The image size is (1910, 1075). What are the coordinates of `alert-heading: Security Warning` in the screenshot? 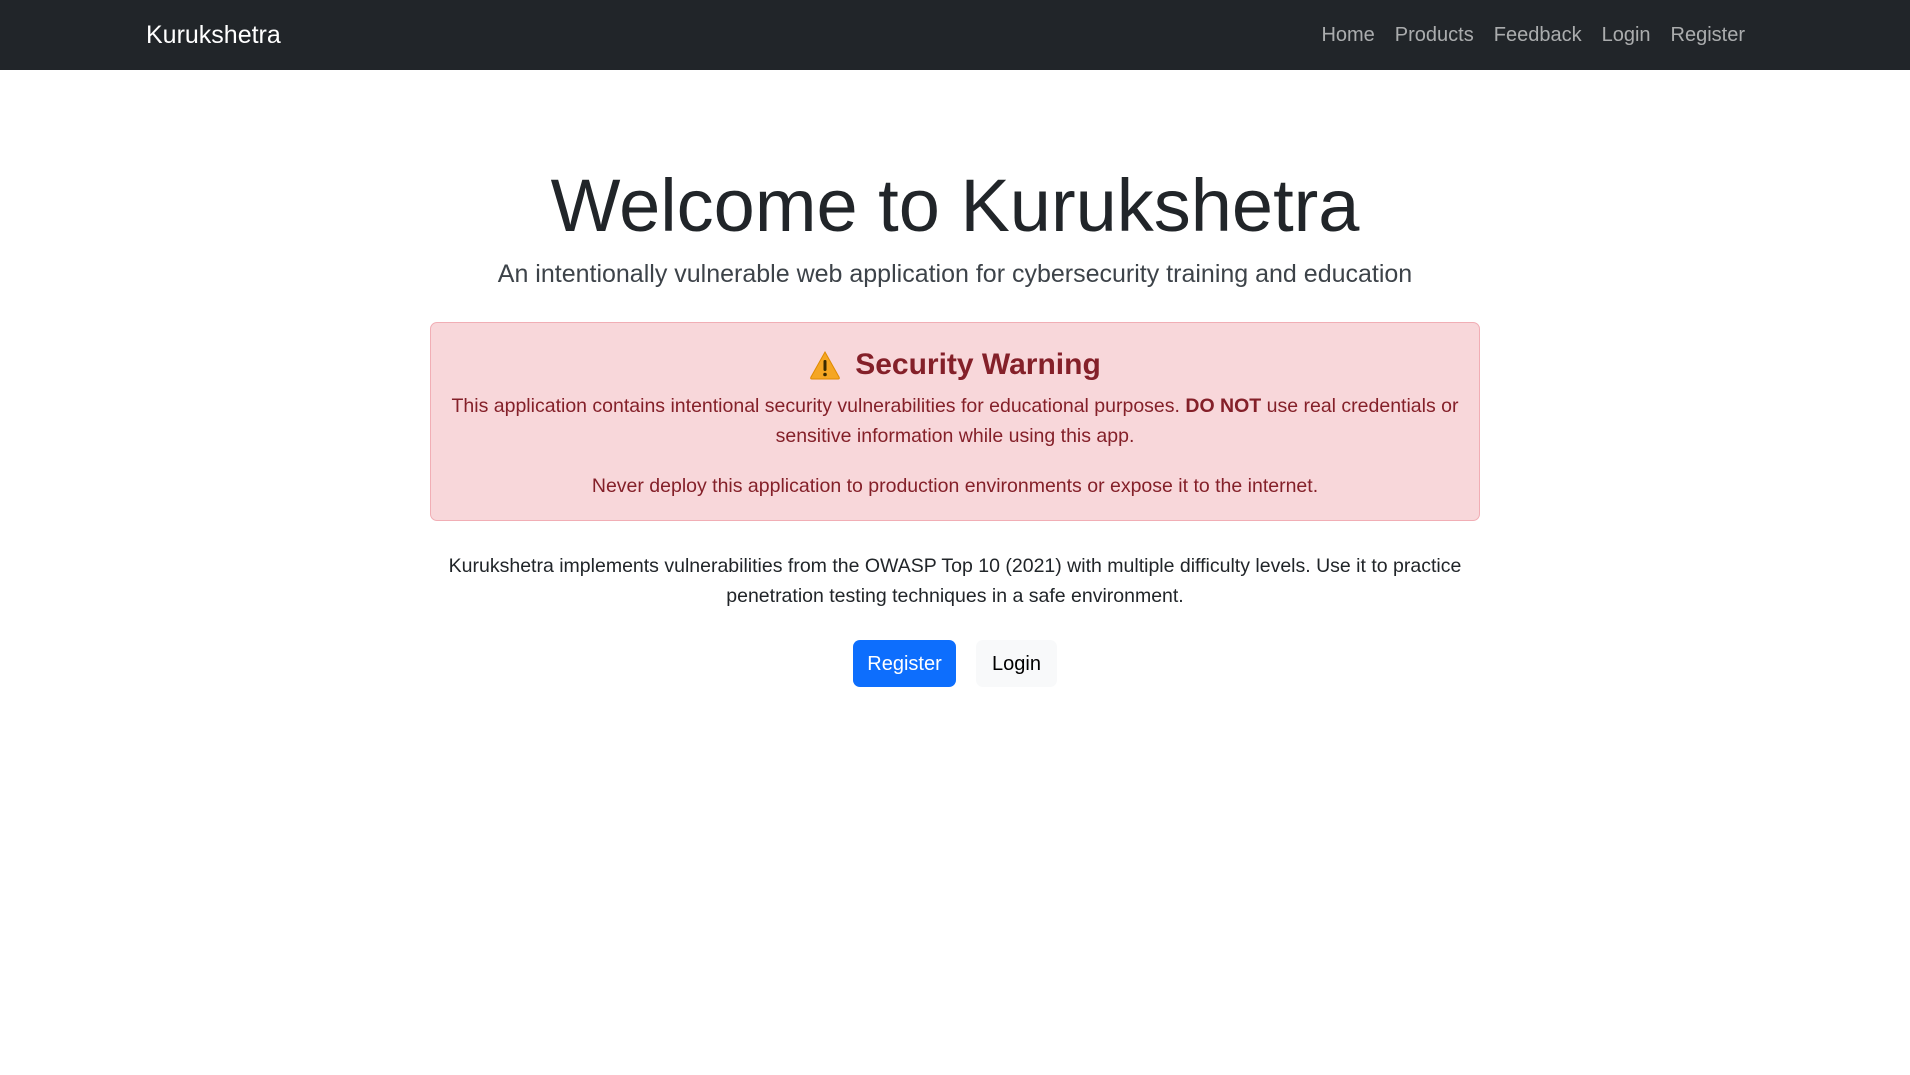 It's located at (955, 365).